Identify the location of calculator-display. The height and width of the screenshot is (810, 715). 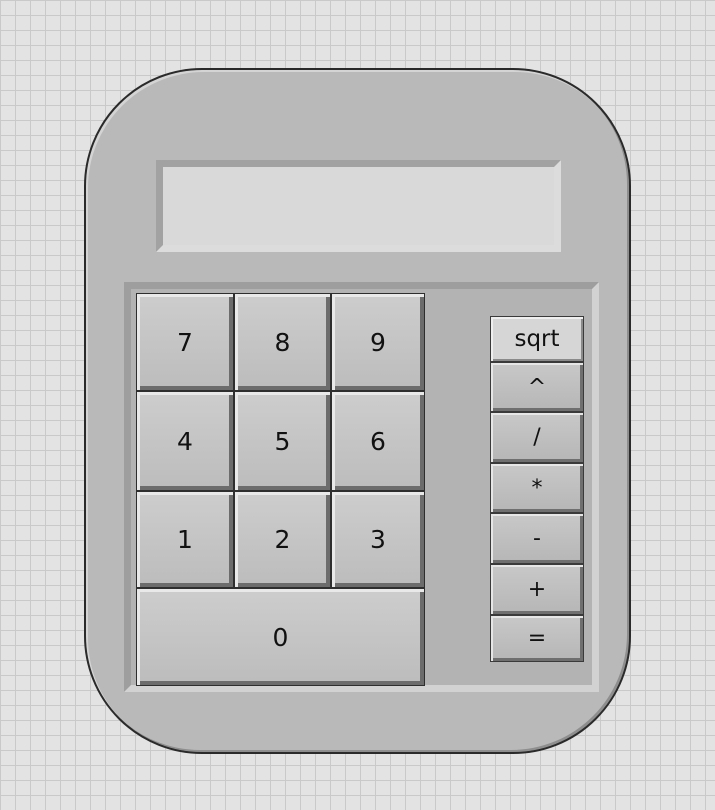
(358, 206).